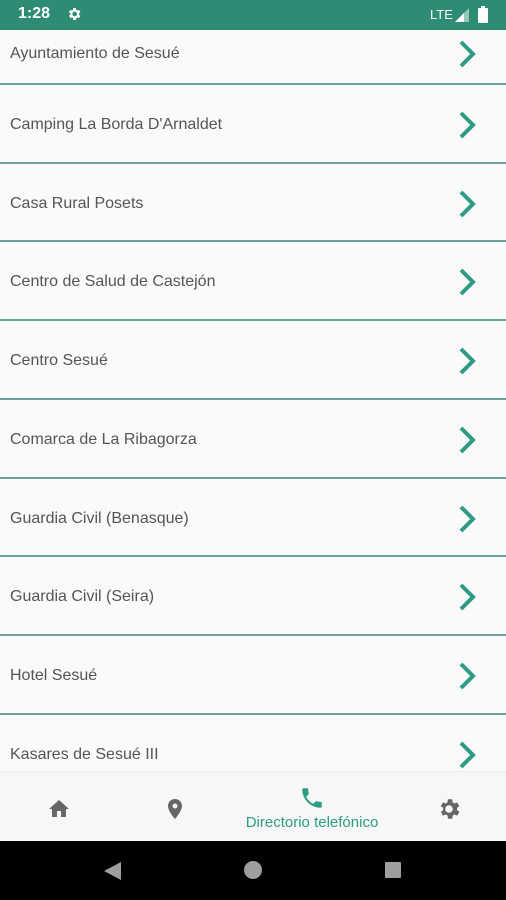  I want to click on nav-phone-directory: Directorio telefónico, so click(312, 807).